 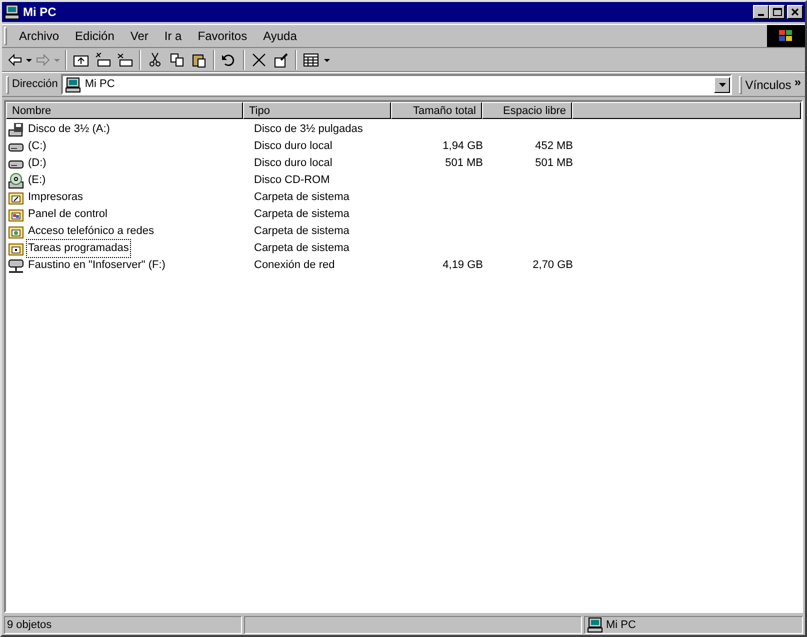 What do you see at coordinates (37, 163) in the screenshot?
I see `item-name: (D:)` at bounding box center [37, 163].